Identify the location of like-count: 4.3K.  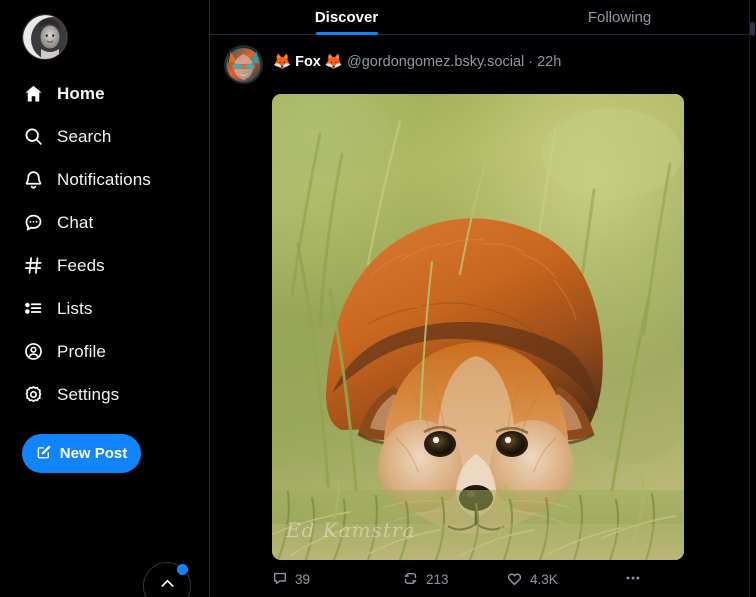
(544, 579).